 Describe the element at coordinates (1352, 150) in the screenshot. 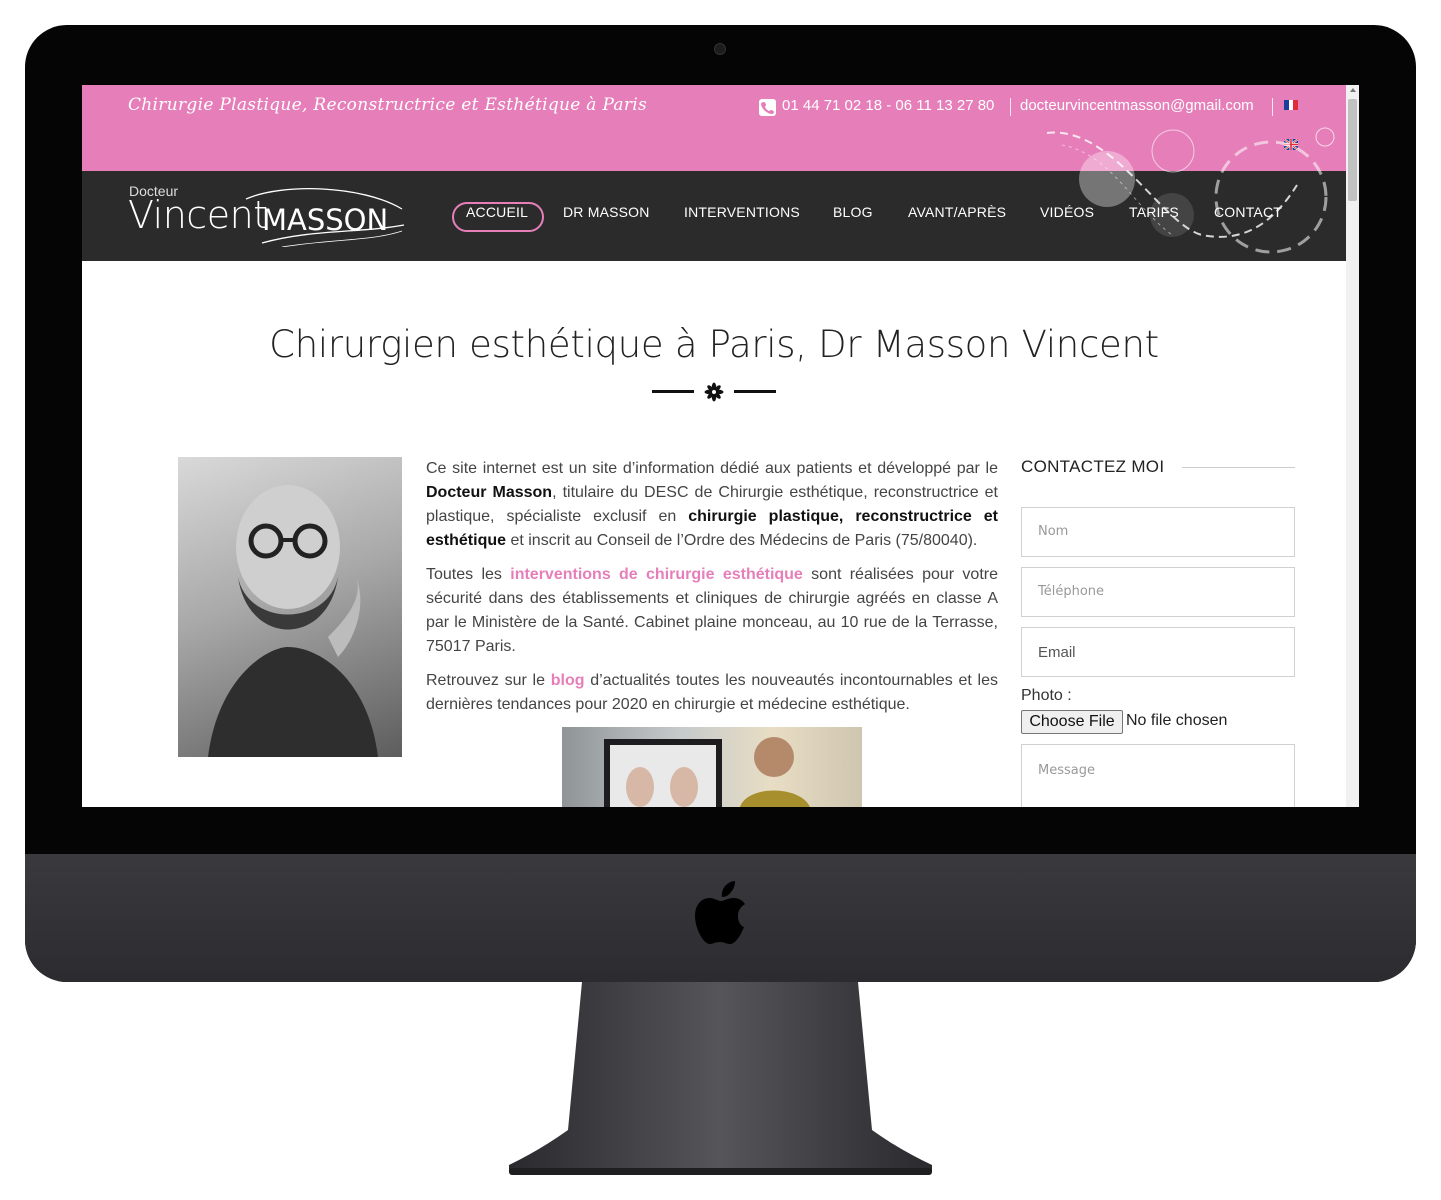

I see `scrollbar-thumb` at that location.